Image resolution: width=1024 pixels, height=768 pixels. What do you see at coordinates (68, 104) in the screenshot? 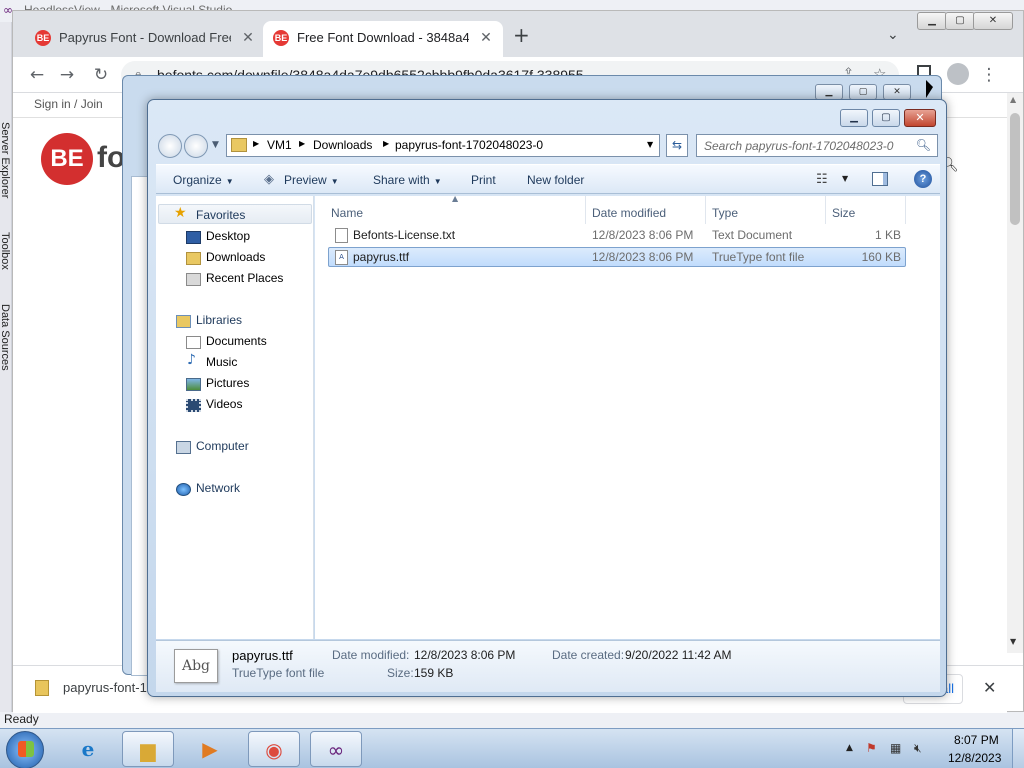
I see `sign-in-link: Sign in / Join` at bounding box center [68, 104].